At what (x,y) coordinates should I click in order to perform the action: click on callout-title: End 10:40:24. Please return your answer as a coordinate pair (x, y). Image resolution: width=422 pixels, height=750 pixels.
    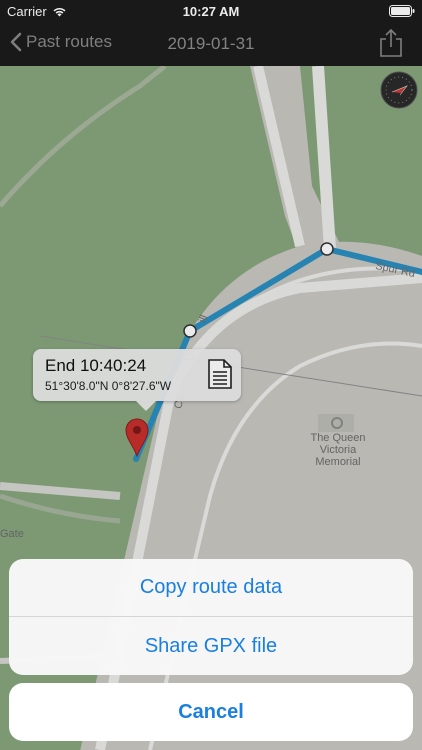
    Looking at the image, I should click on (96, 365).